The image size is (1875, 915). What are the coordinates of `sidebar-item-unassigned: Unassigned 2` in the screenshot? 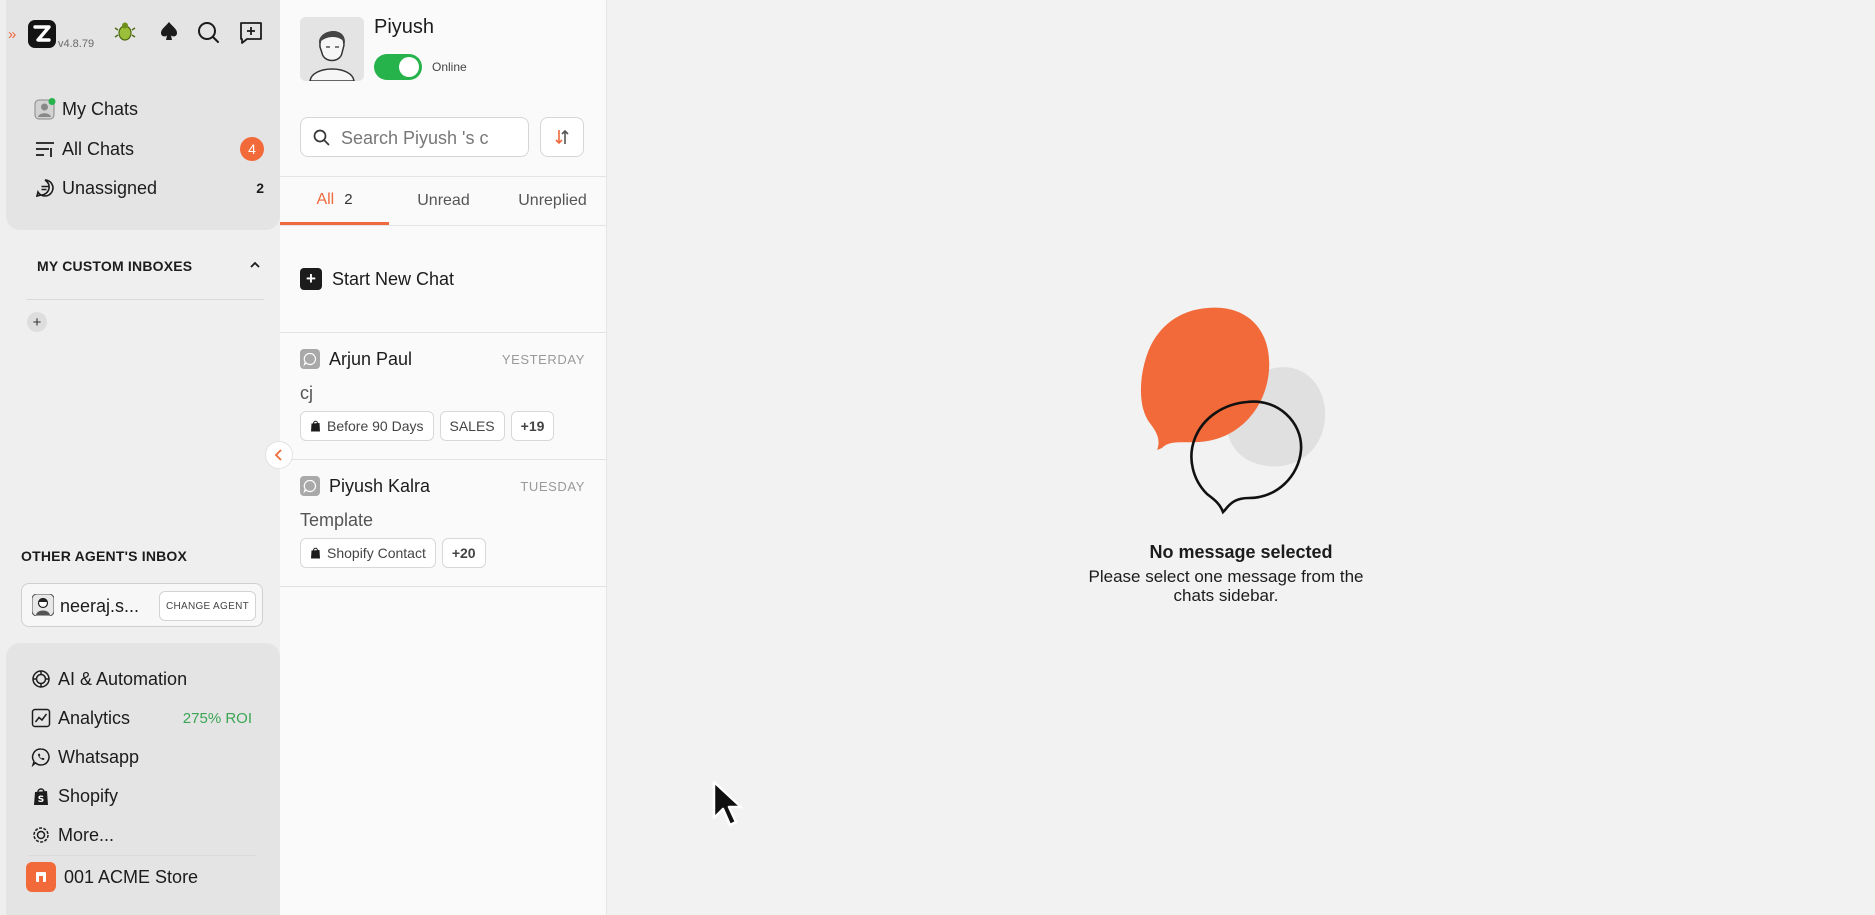 It's located at (149, 188).